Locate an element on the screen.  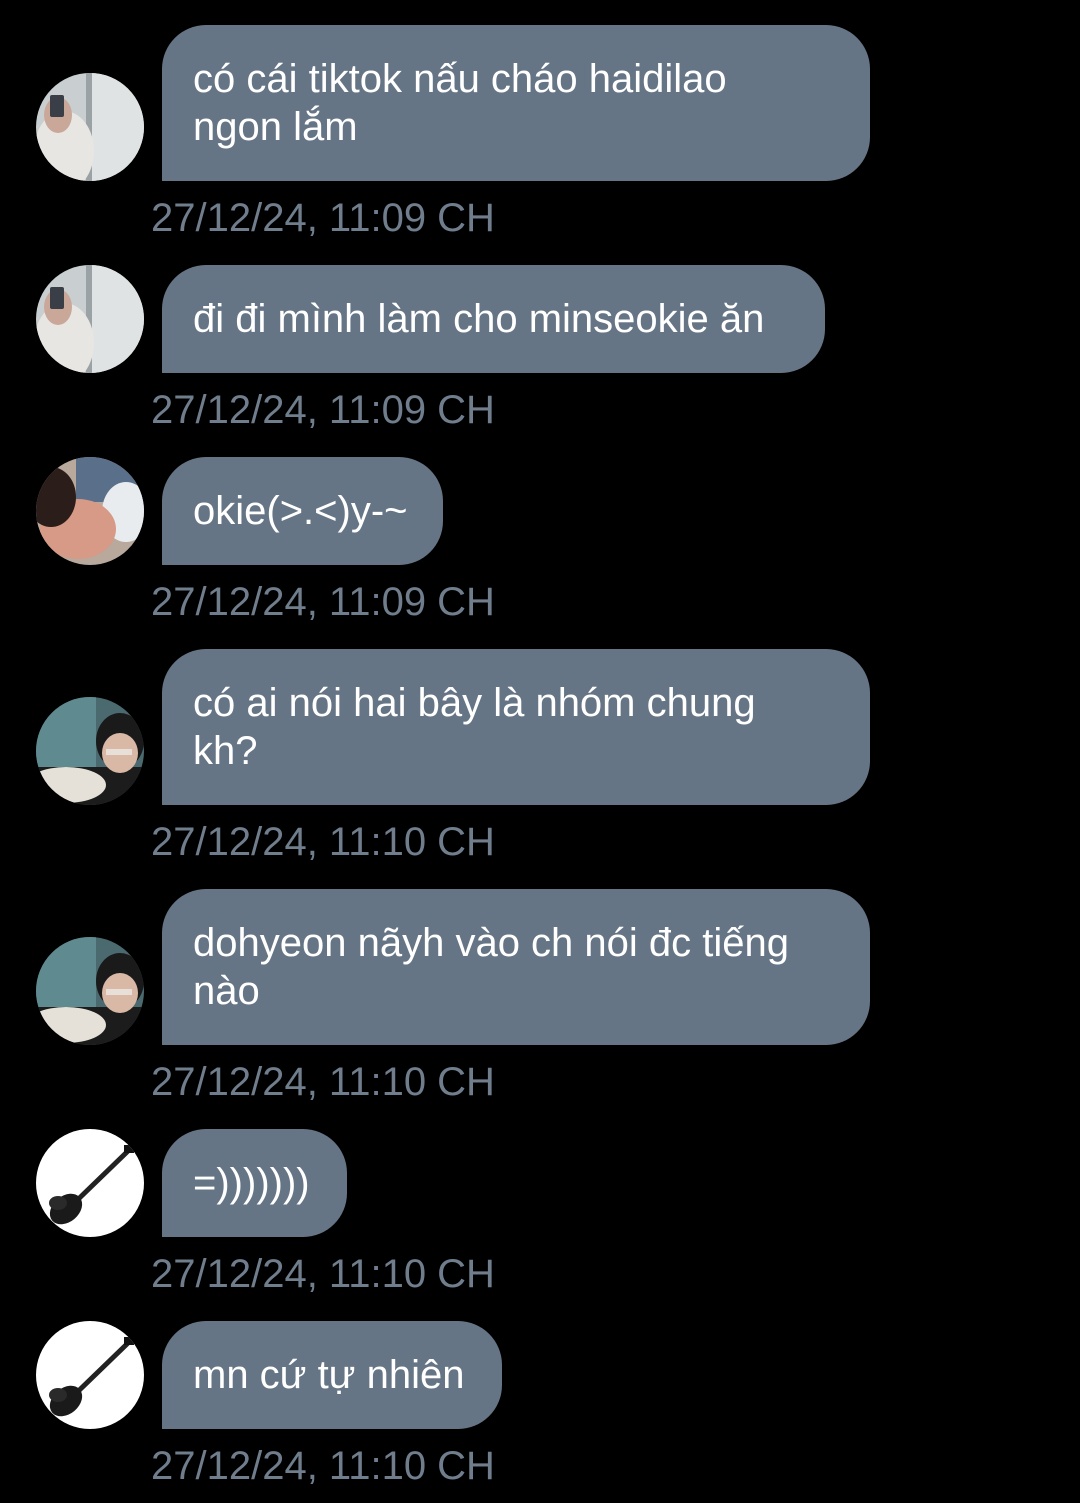
message-bubble: mn cứ tự nhiên is located at coordinates (332, 1375).